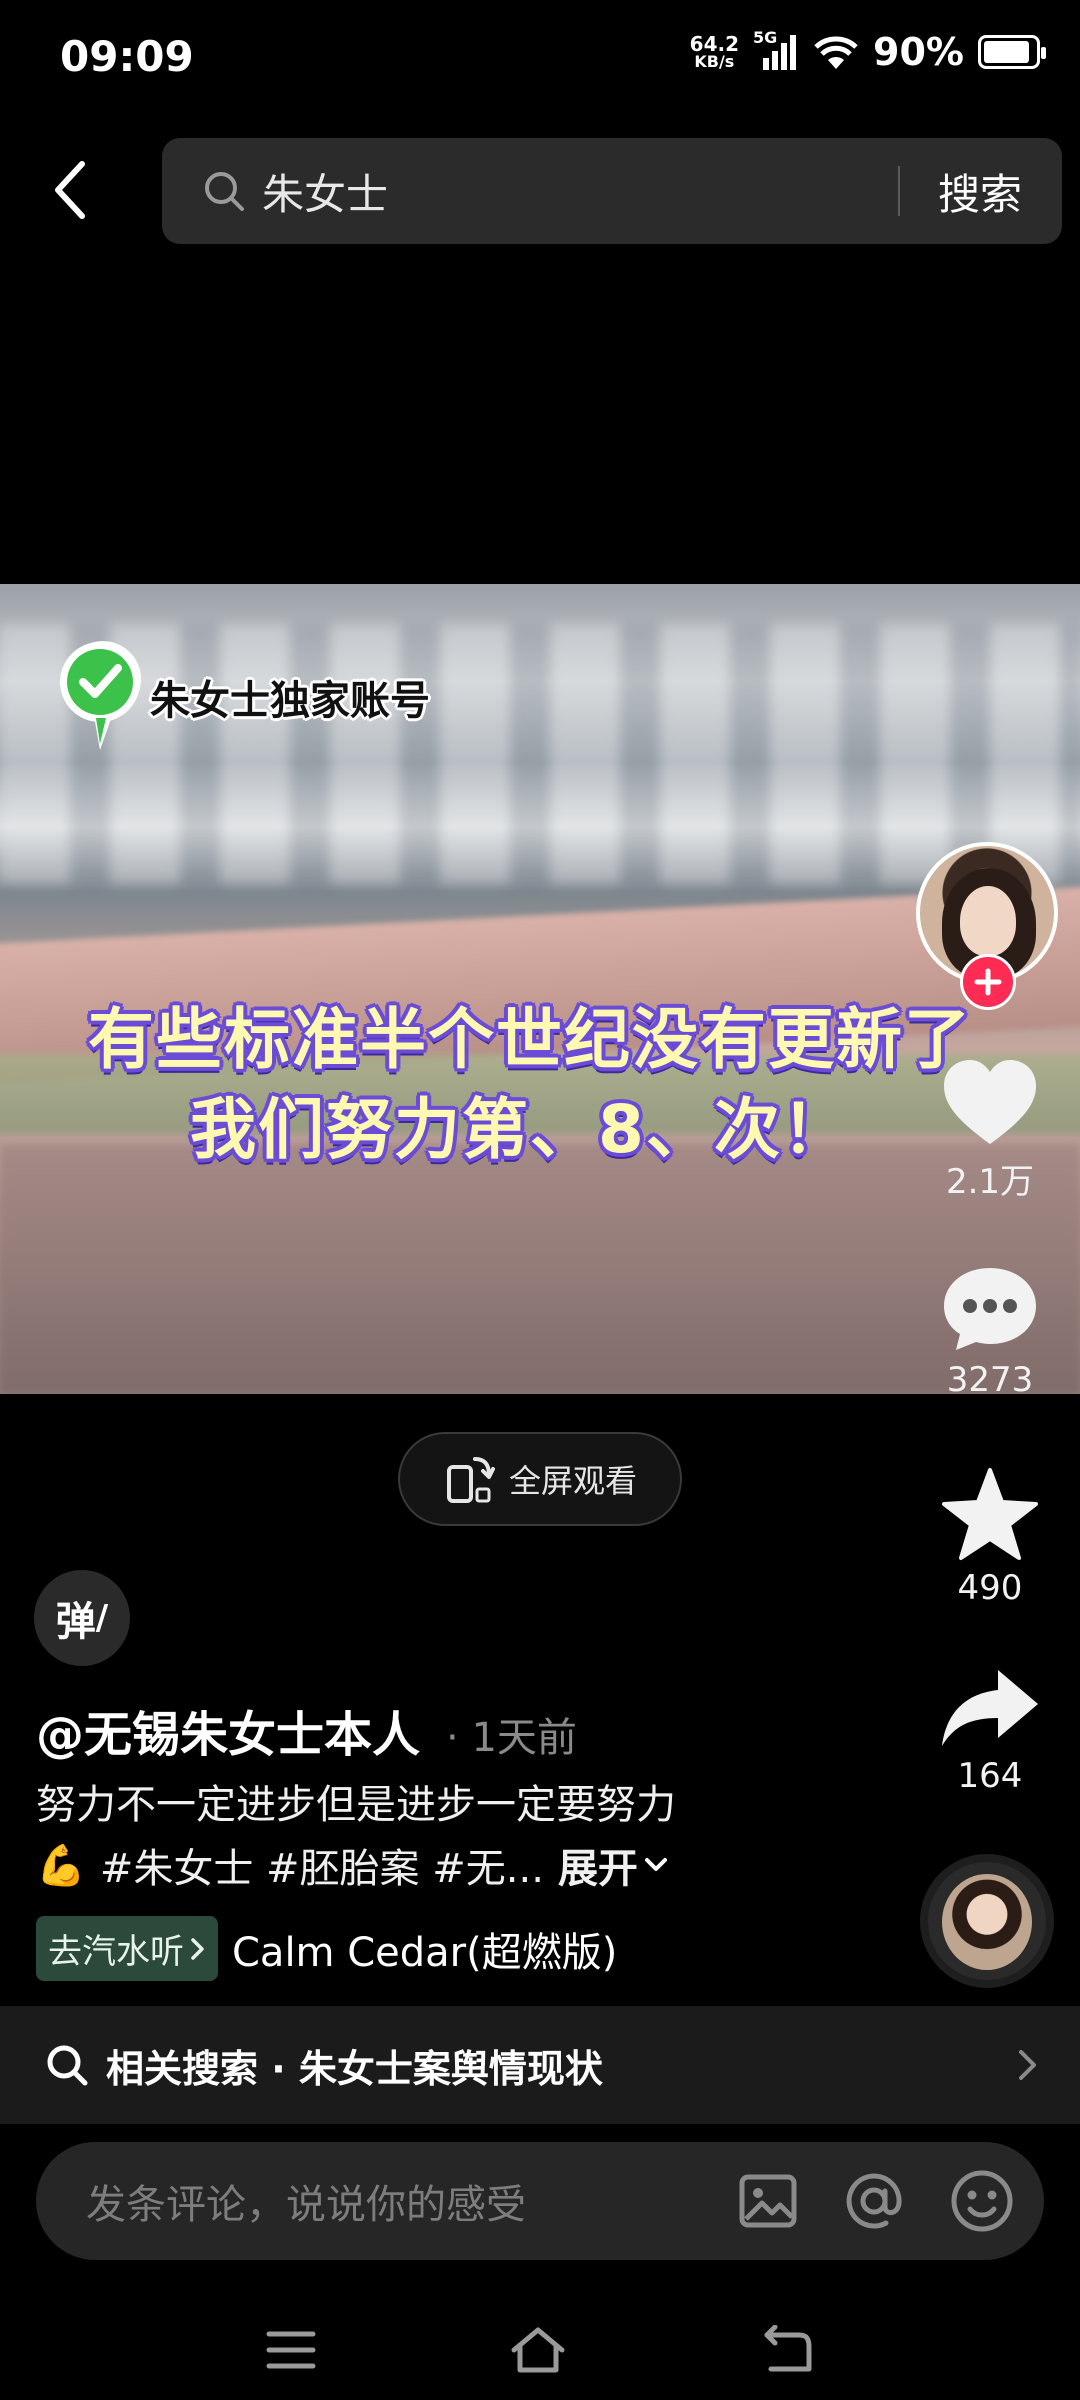 Image resolution: width=1080 pixels, height=2400 pixels. Describe the element at coordinates (228, 1730) in the screenshot. I see `author-name: @无锡朱女士本人` at that location.